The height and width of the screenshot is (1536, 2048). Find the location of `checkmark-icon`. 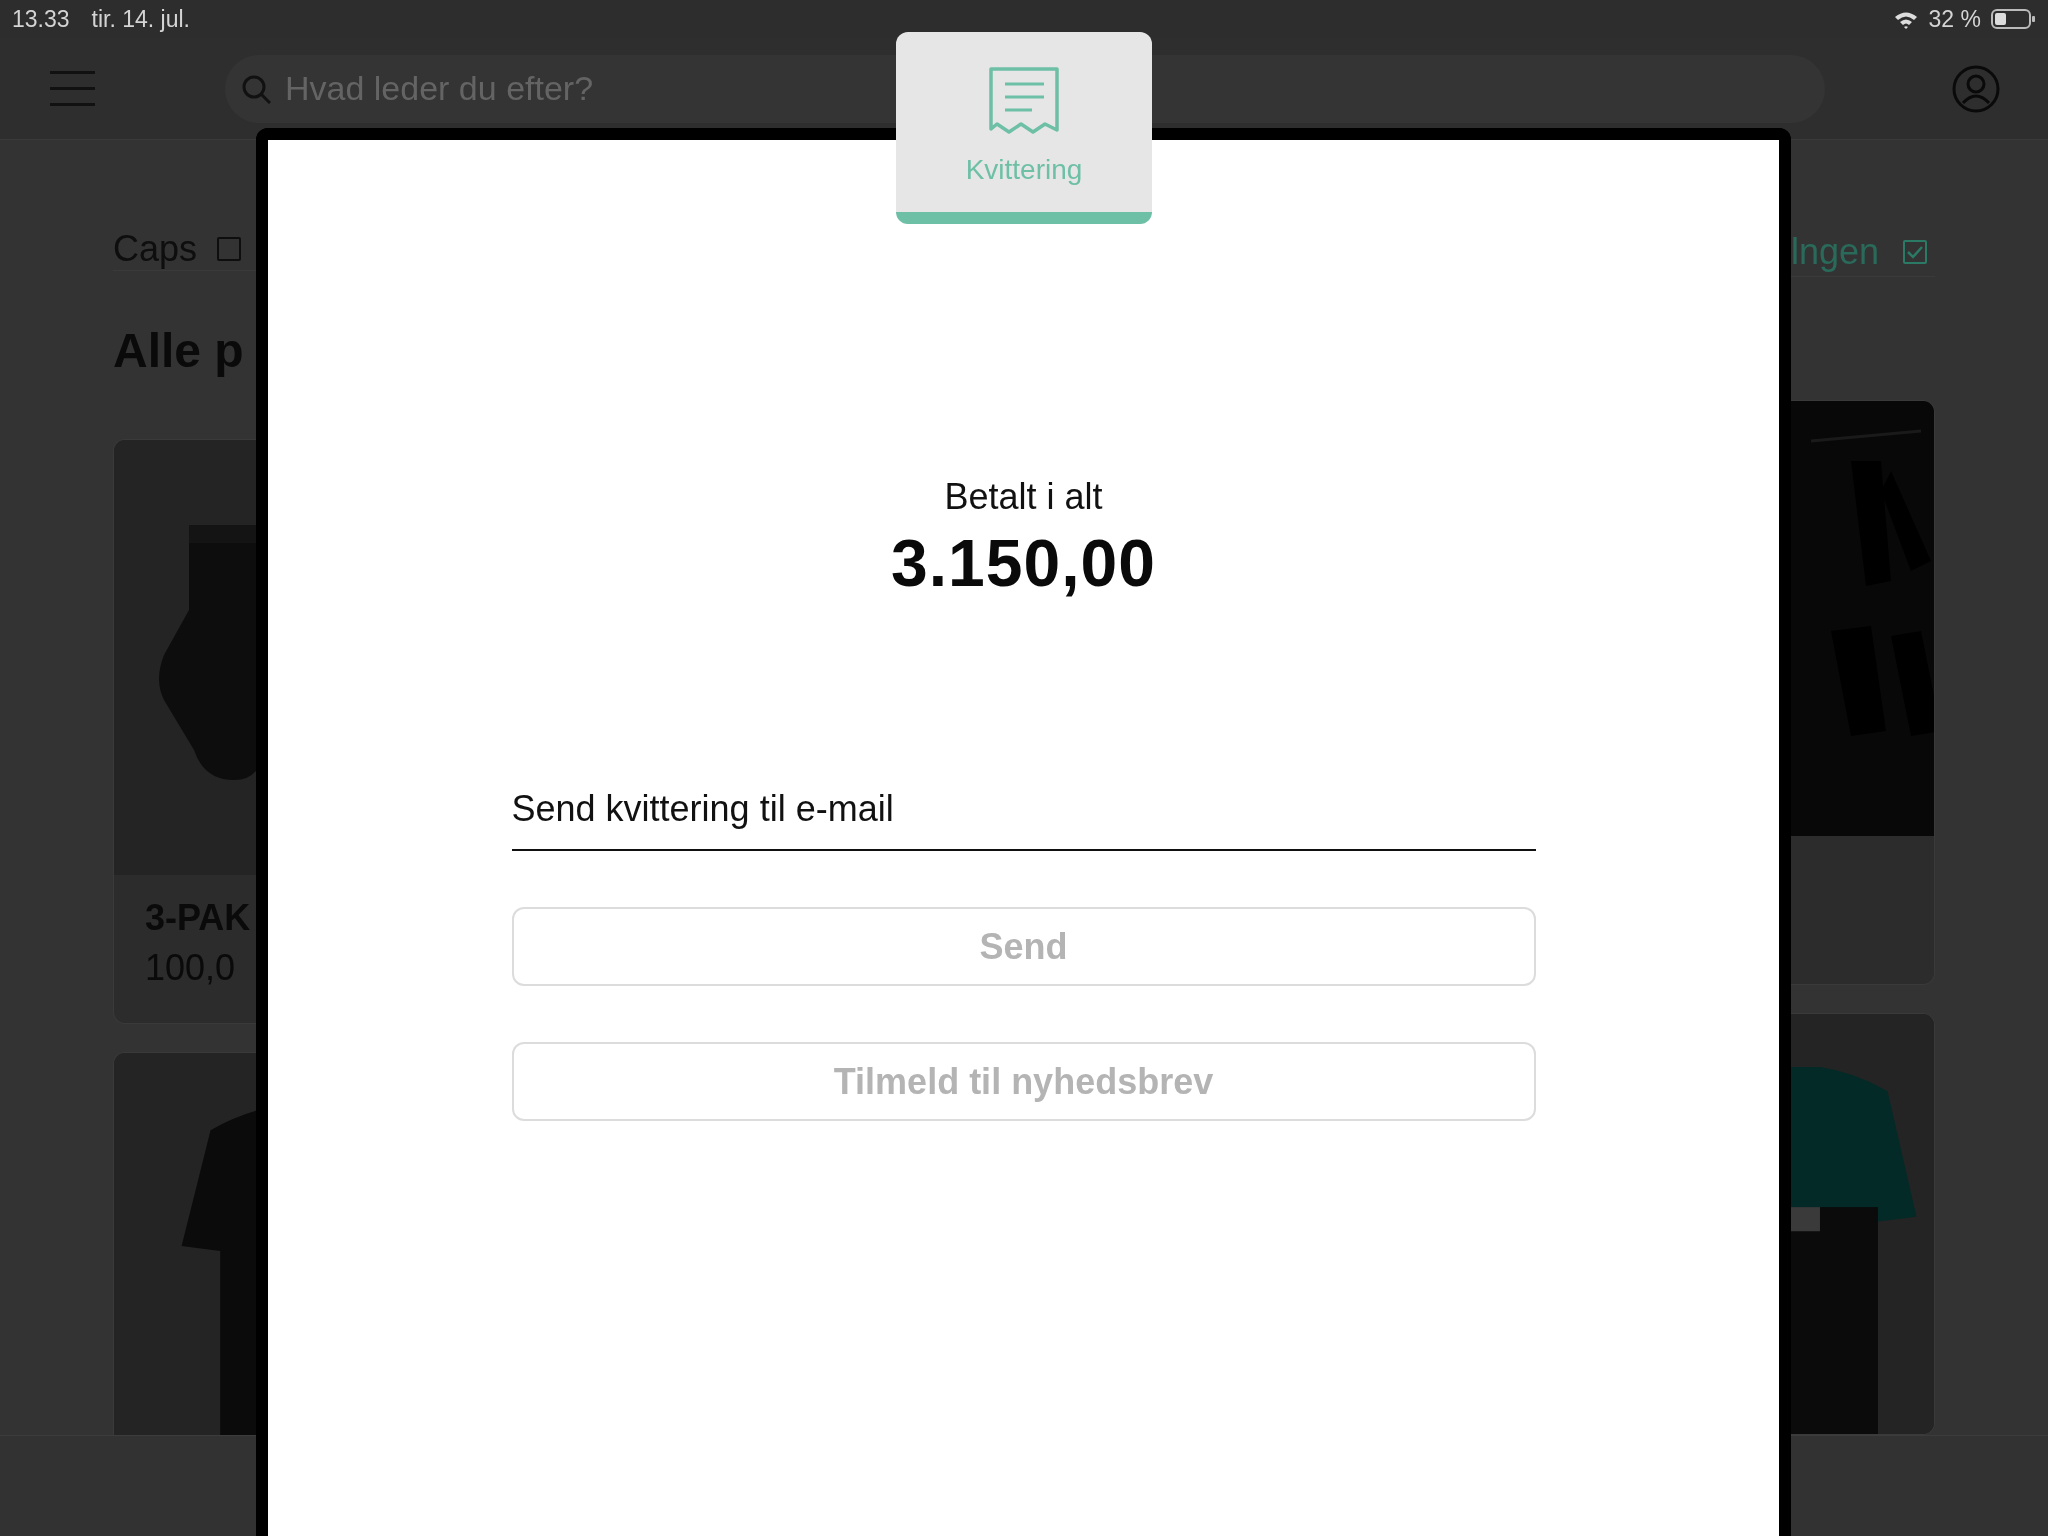

checkmark-icon is located at coordinates (1915, 251).